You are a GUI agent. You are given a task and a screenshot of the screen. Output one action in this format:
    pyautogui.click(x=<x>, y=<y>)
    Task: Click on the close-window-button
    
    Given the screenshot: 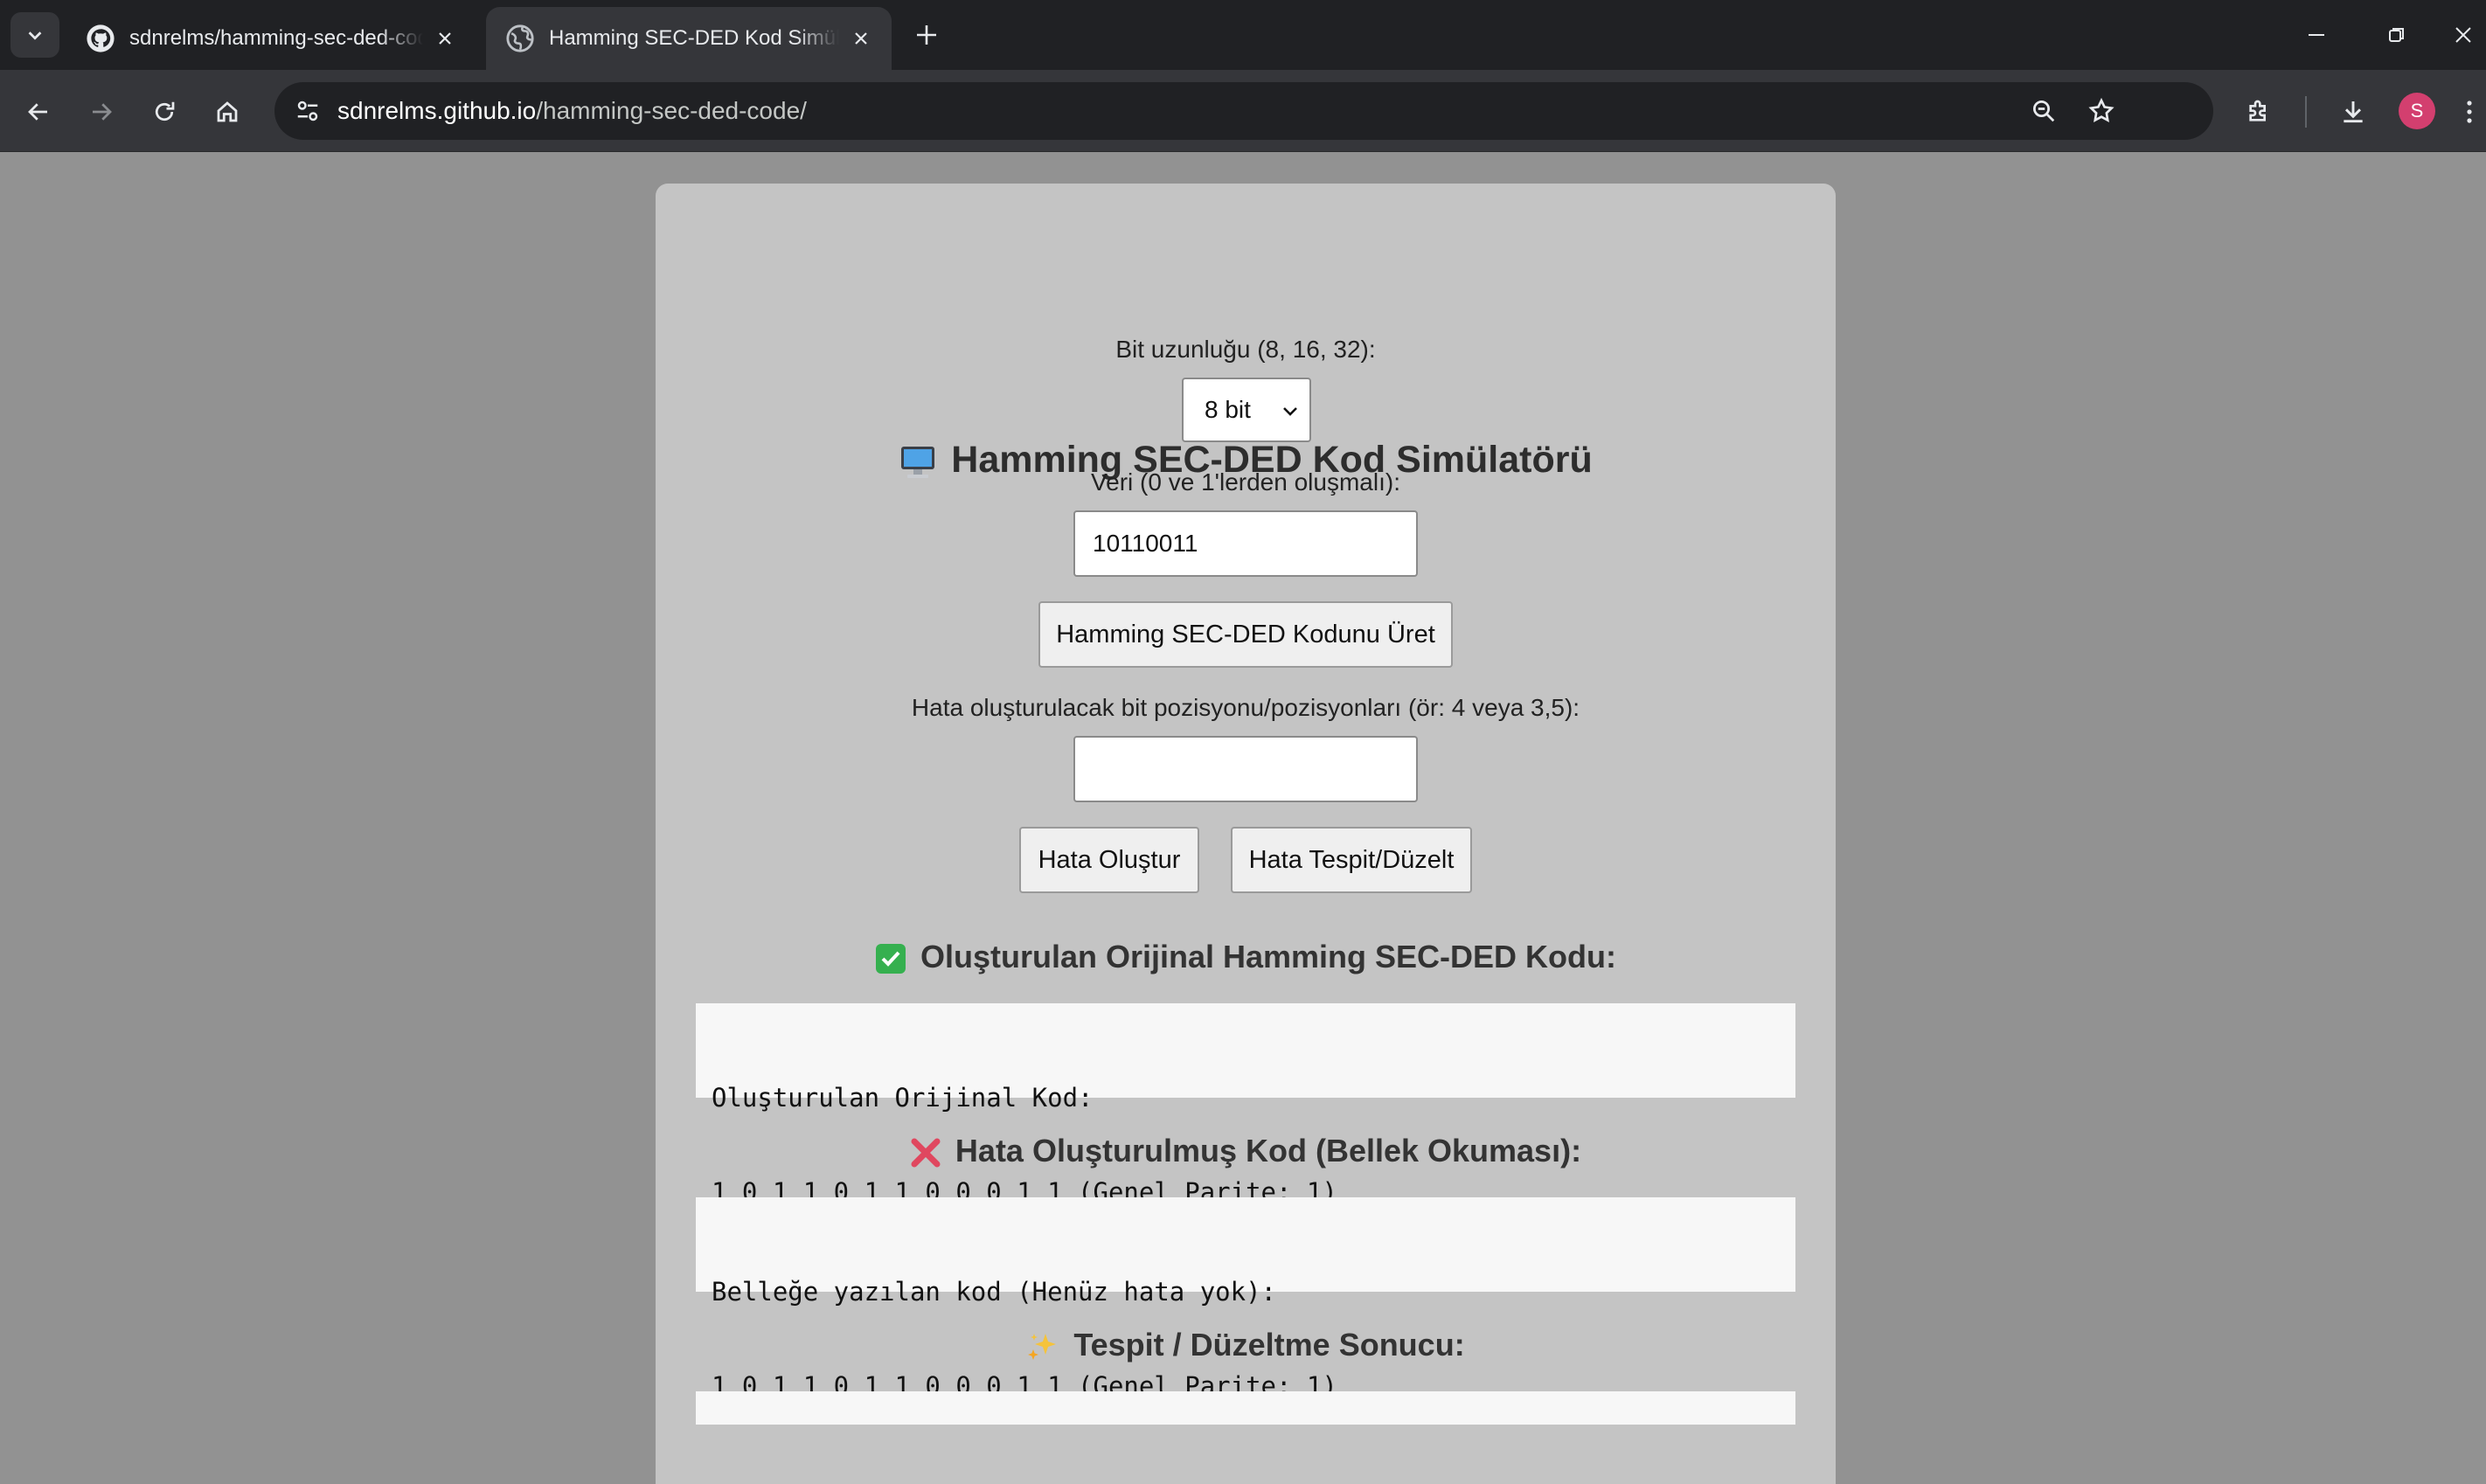 What is the action you would take?
    pyautogui.click(x=2463, y=35)
    